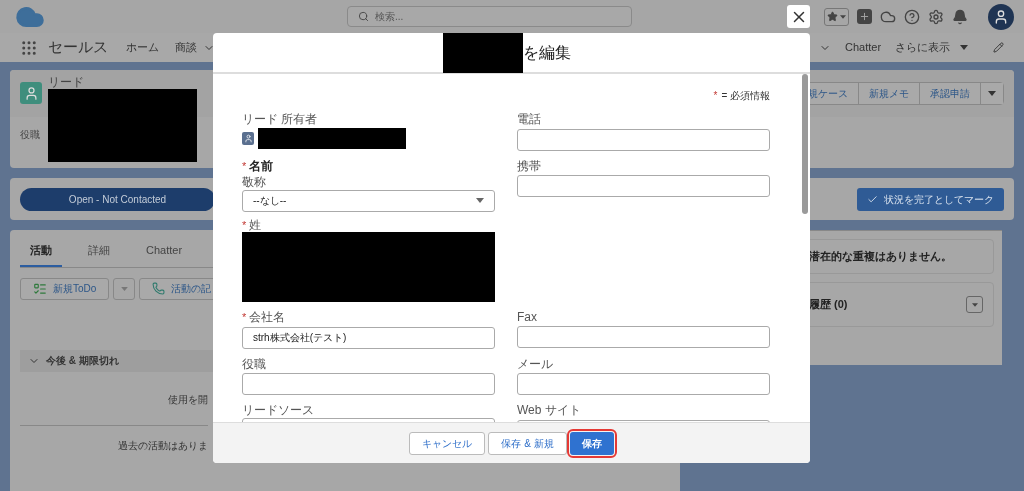 The width and height of the screenshot is (1024, 491). Describe the element at coordinates (960, 16) in the screenshot. I see `bell-icon` at that location.